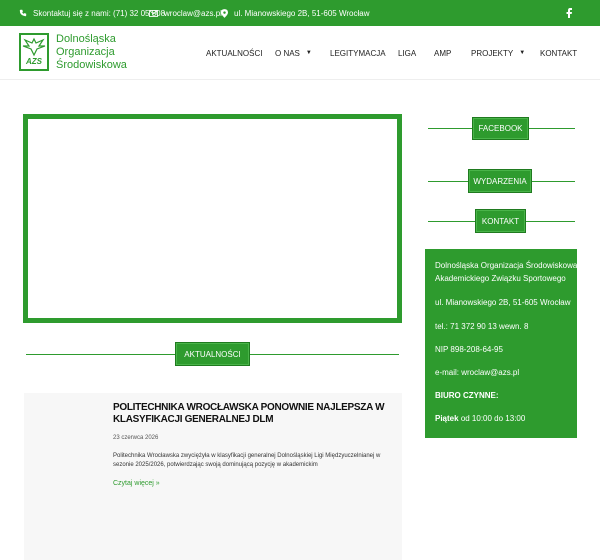 The image size is (600, 560). I want to click on nav-item-liga: LIGA, so click(407, 53).